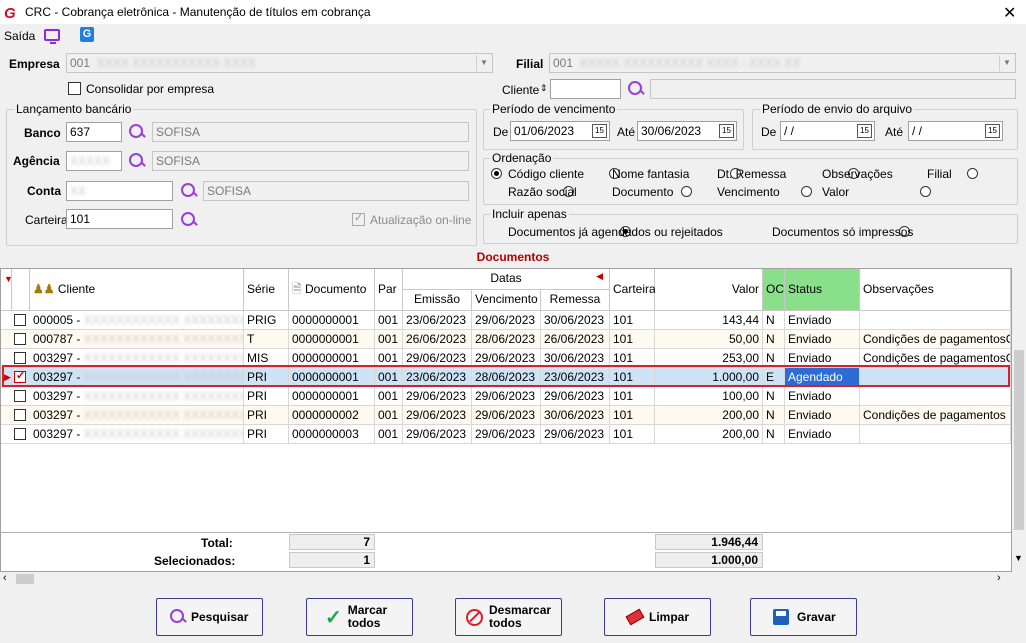  I want to click on vencimento-ate-input: 30/06/2023 15, so click(687, 131).